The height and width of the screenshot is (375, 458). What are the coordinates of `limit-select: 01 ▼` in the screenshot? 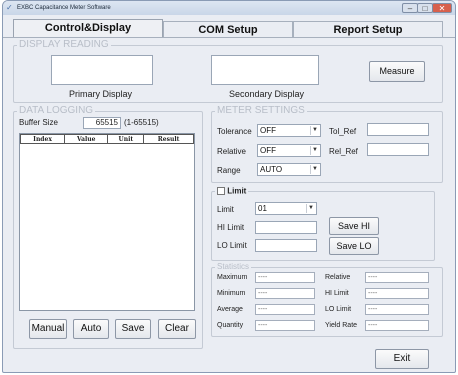 It's located at (286, 208).